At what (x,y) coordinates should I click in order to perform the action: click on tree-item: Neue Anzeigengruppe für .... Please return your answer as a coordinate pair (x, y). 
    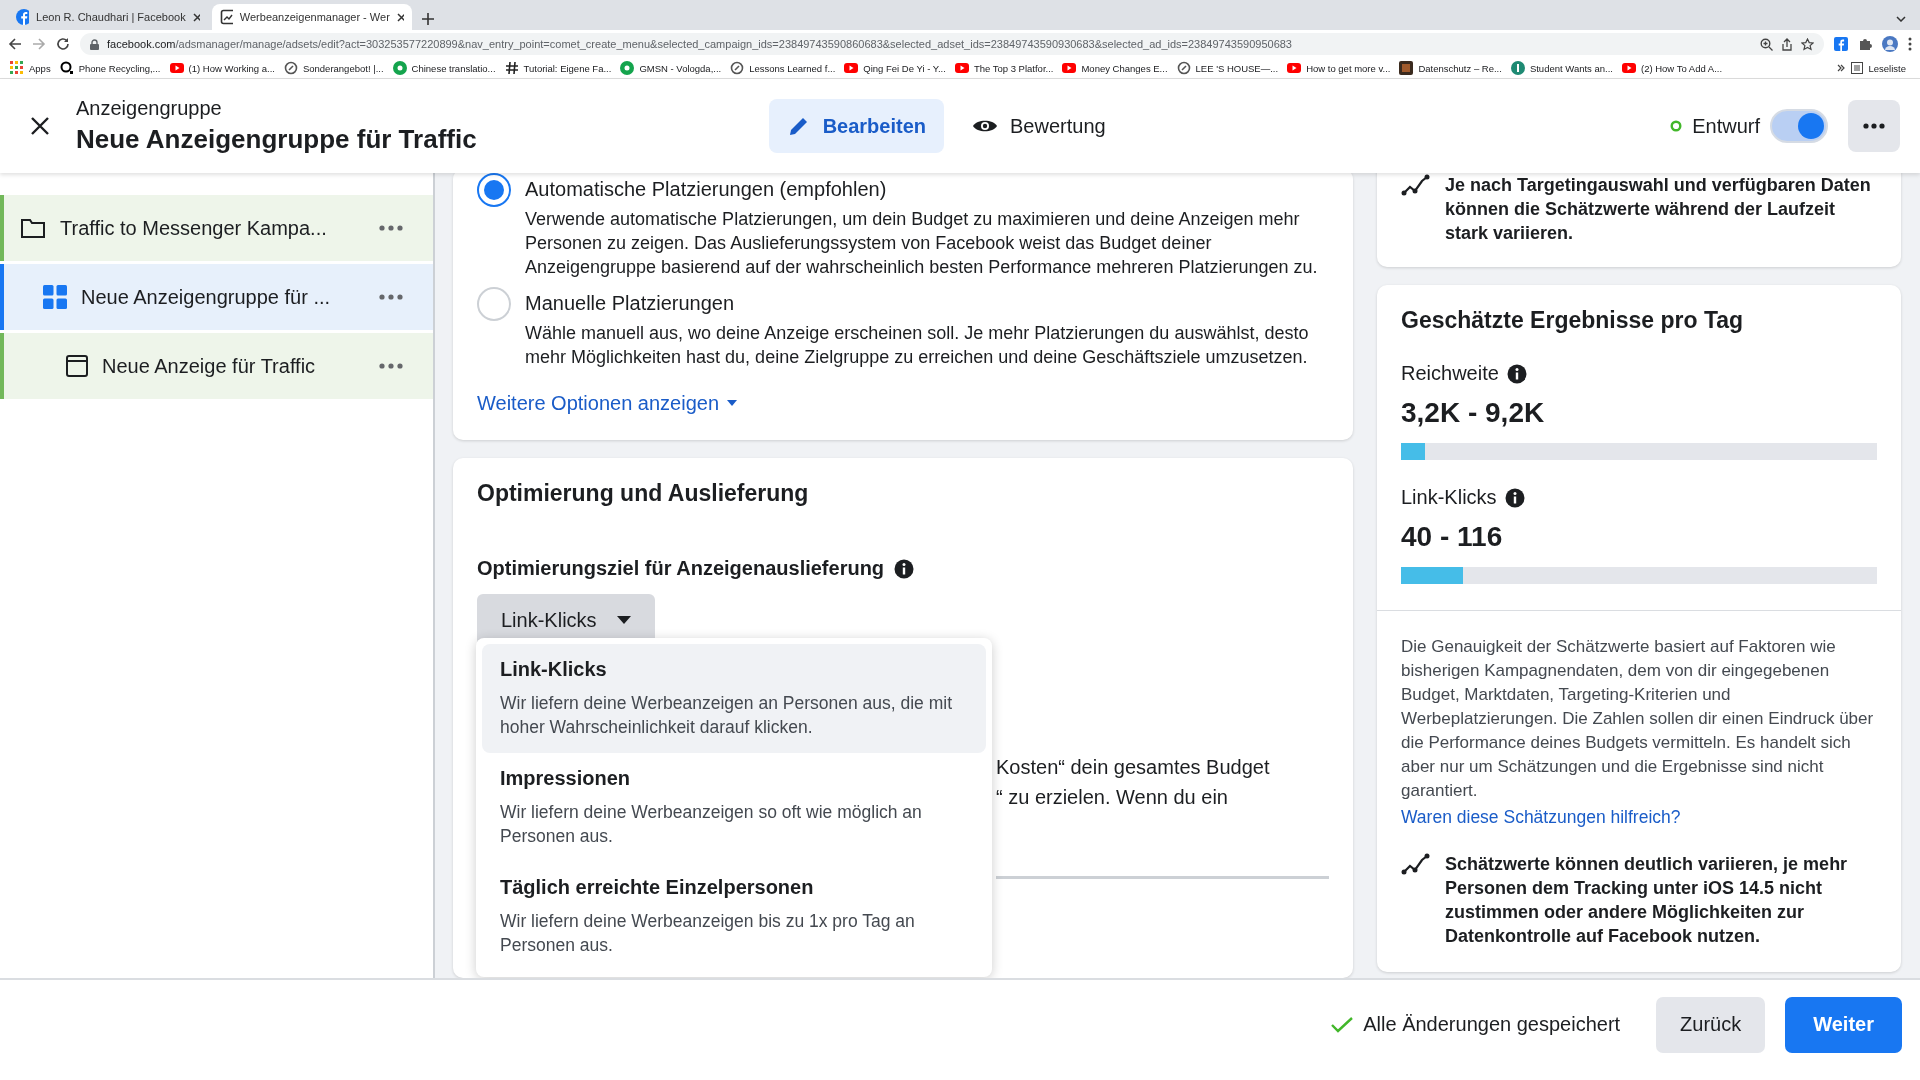
    Looking at the image, I should click on (216, 297).